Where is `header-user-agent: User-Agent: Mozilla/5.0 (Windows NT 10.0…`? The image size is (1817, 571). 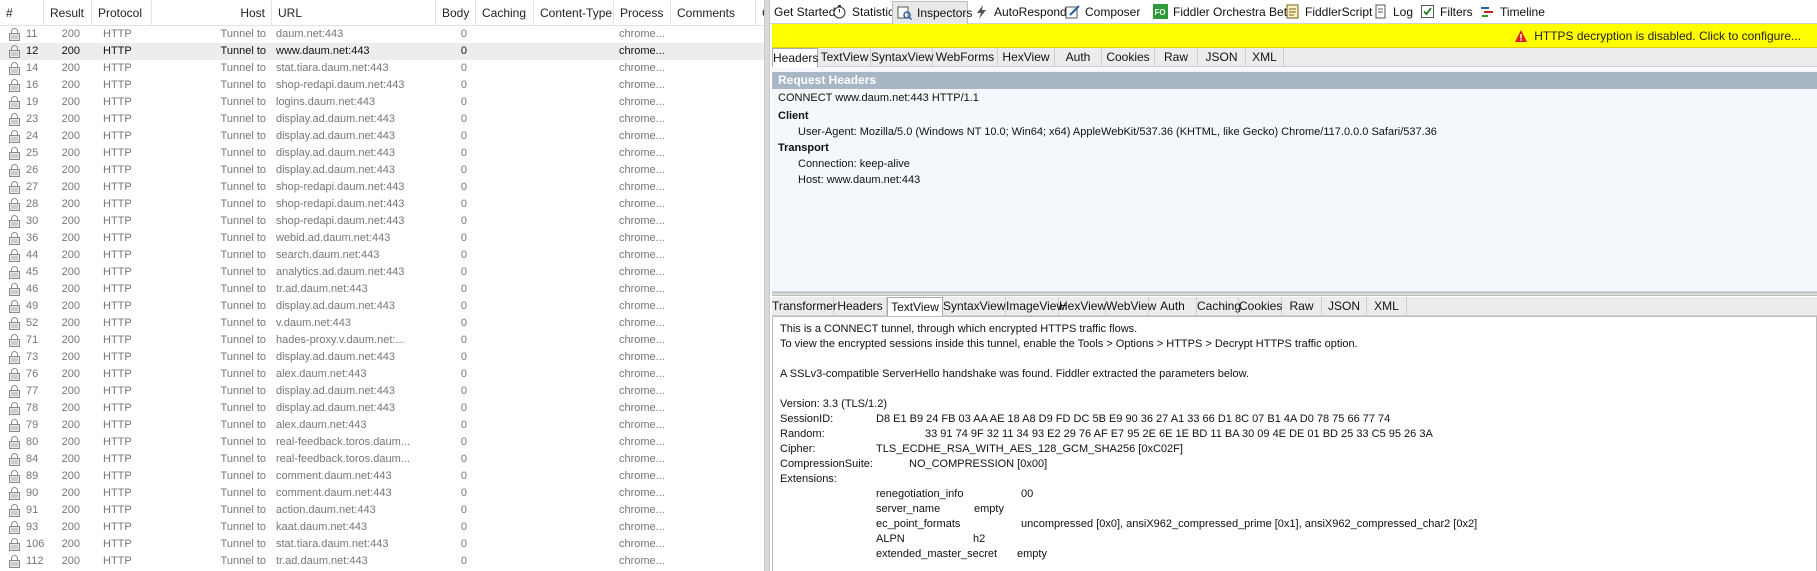 header-user-agent: User-Agent: Mozilla/5.0 (Windows NT 10.0… is located at coordinates (1117, 132).